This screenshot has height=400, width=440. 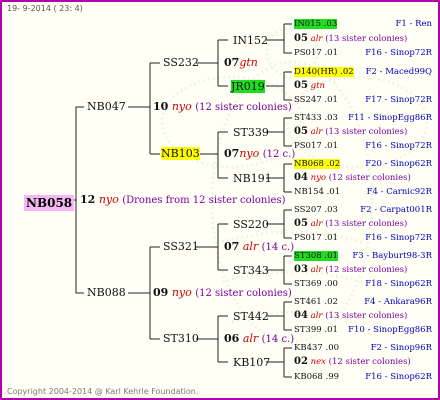 What do you see at coordinates (317, 192) in the screenshot?
I see `gen4-node: NB154 .01` at bounding box center [317, 192].